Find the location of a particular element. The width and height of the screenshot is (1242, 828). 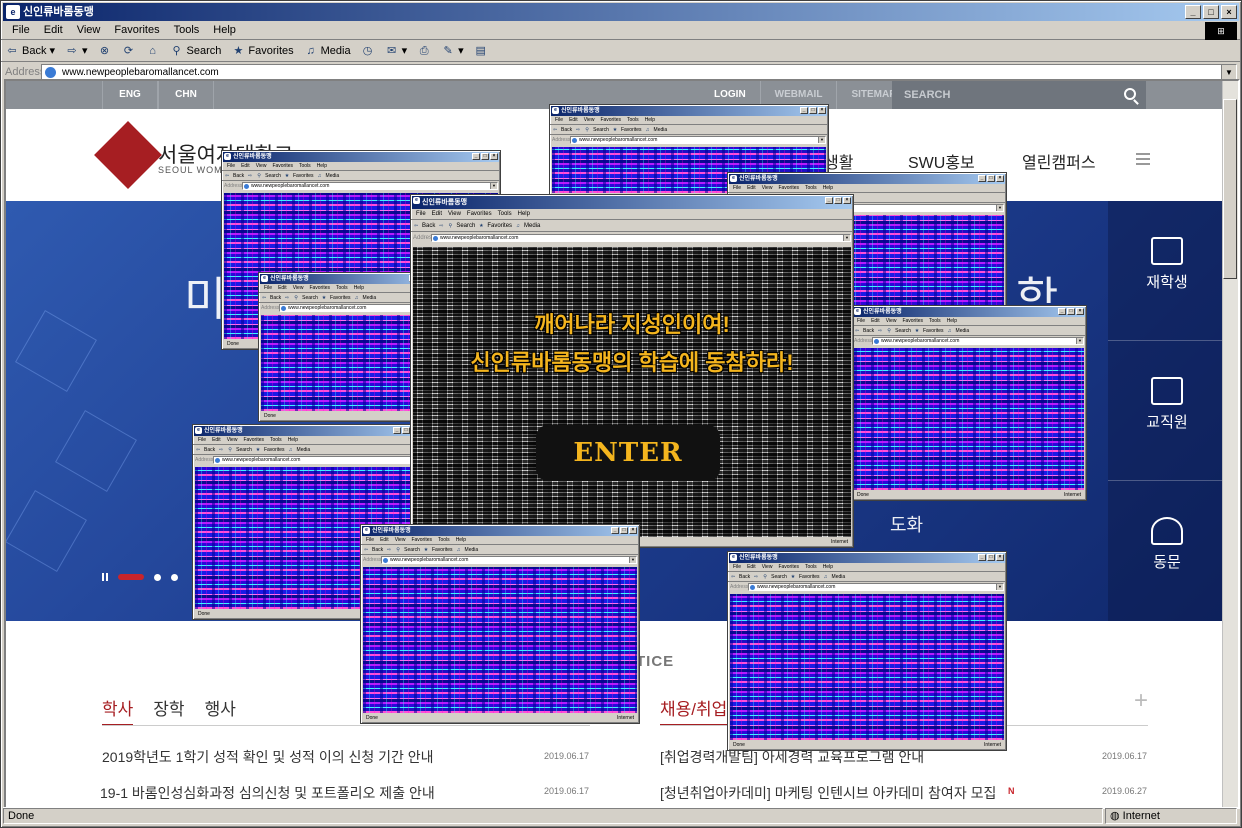

gnb-item-open-campus: 열린캠퍼스 is located at coordinates (1059, 161).